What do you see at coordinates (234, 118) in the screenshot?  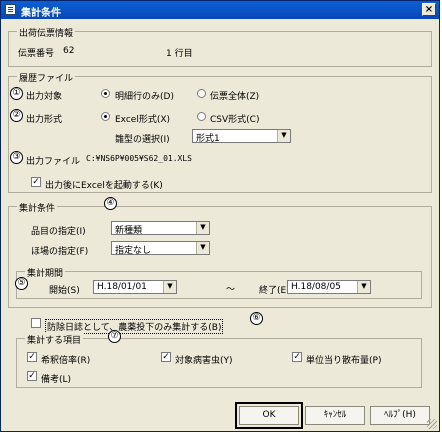 I see `format-csv-label: CSV形式(C)` at bounding box center [234, 118].